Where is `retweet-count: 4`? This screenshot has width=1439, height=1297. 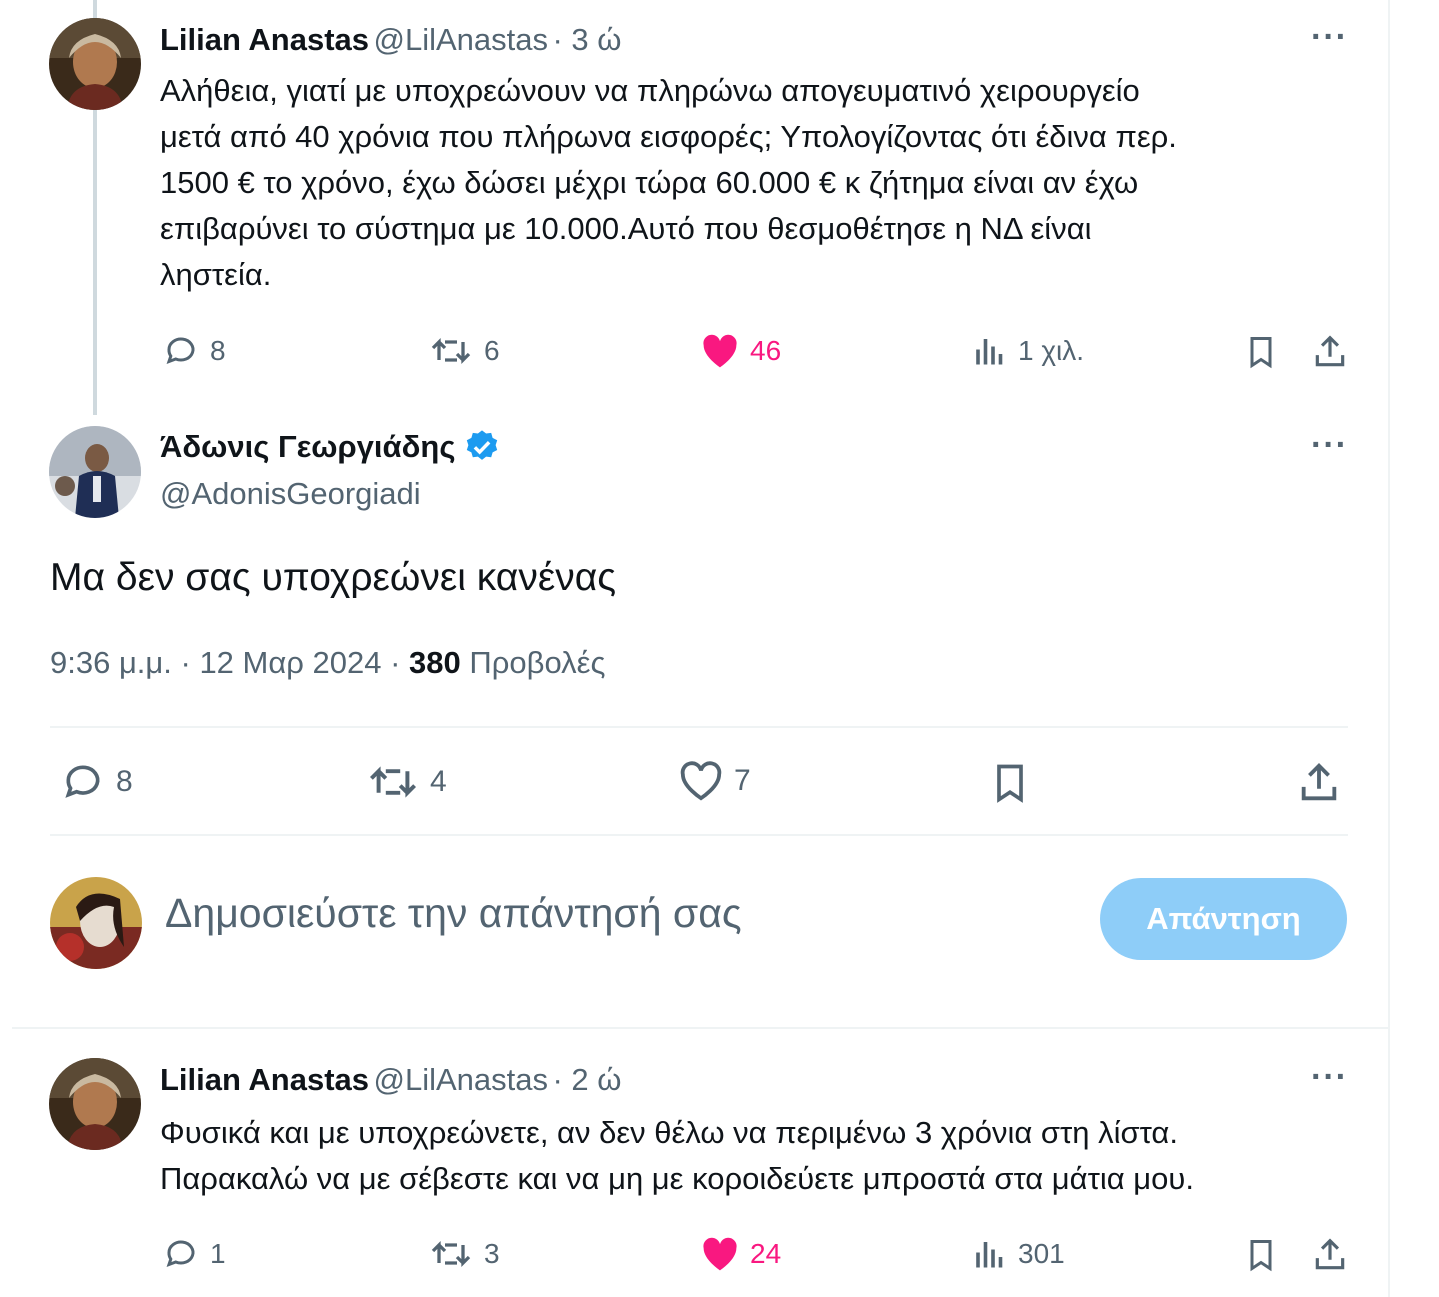 retweet-count: 4 is located at coordinates (438, 781).